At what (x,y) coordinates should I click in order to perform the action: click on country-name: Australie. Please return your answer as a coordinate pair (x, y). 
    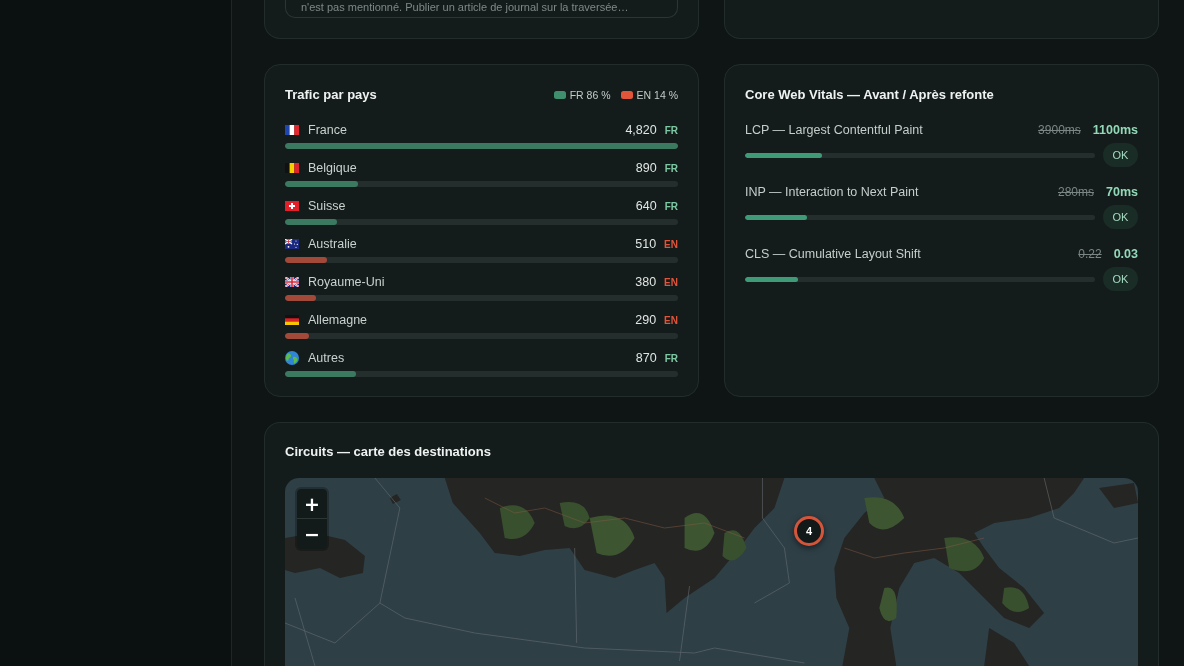
    Looking at the image, I should click on (332, 244).